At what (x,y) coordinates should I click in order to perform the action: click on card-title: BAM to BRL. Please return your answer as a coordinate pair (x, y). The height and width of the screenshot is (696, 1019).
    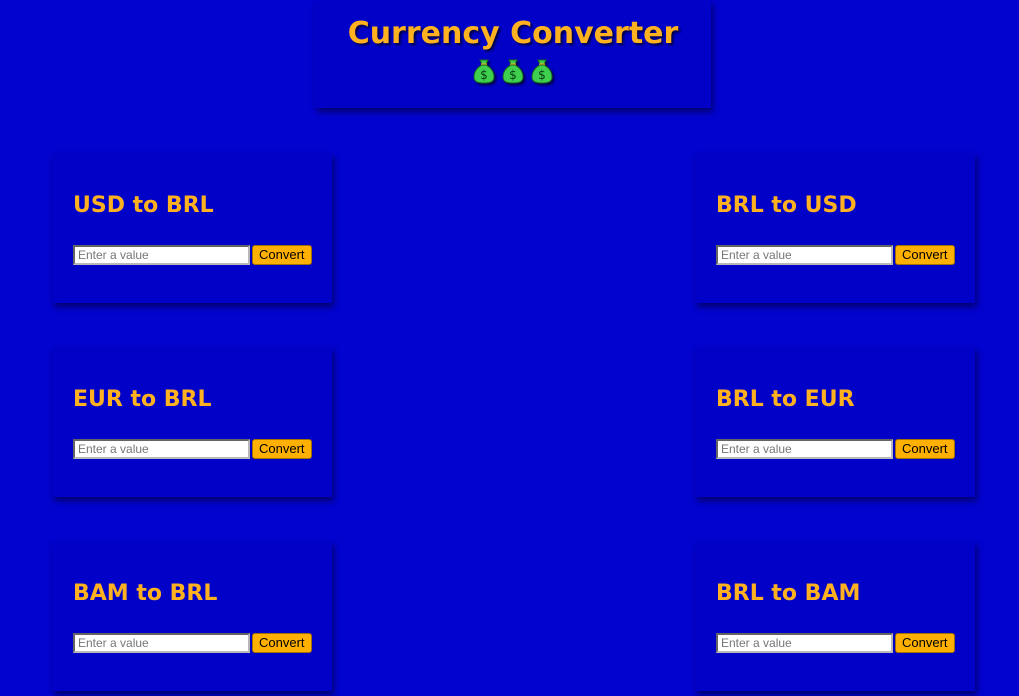
    Looking at the image, I should click on (145, 593).